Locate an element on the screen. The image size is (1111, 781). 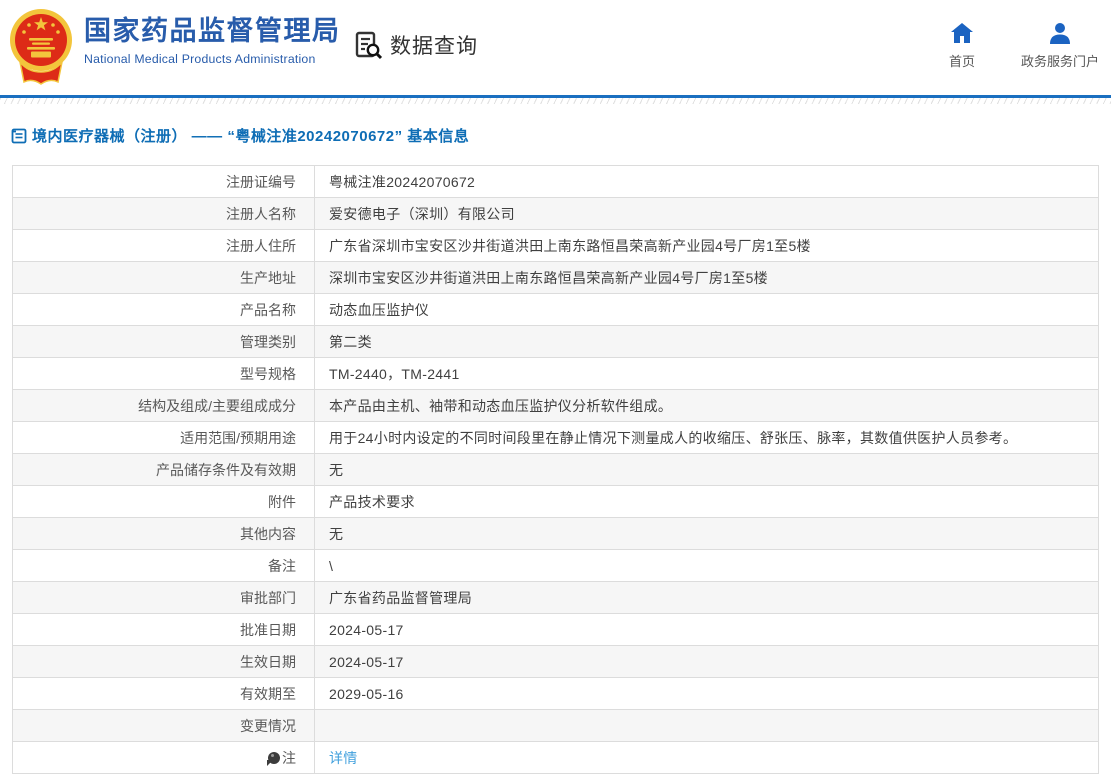
table-row: 批准日期 2024-05-17 is located at coordinates (555, 629).